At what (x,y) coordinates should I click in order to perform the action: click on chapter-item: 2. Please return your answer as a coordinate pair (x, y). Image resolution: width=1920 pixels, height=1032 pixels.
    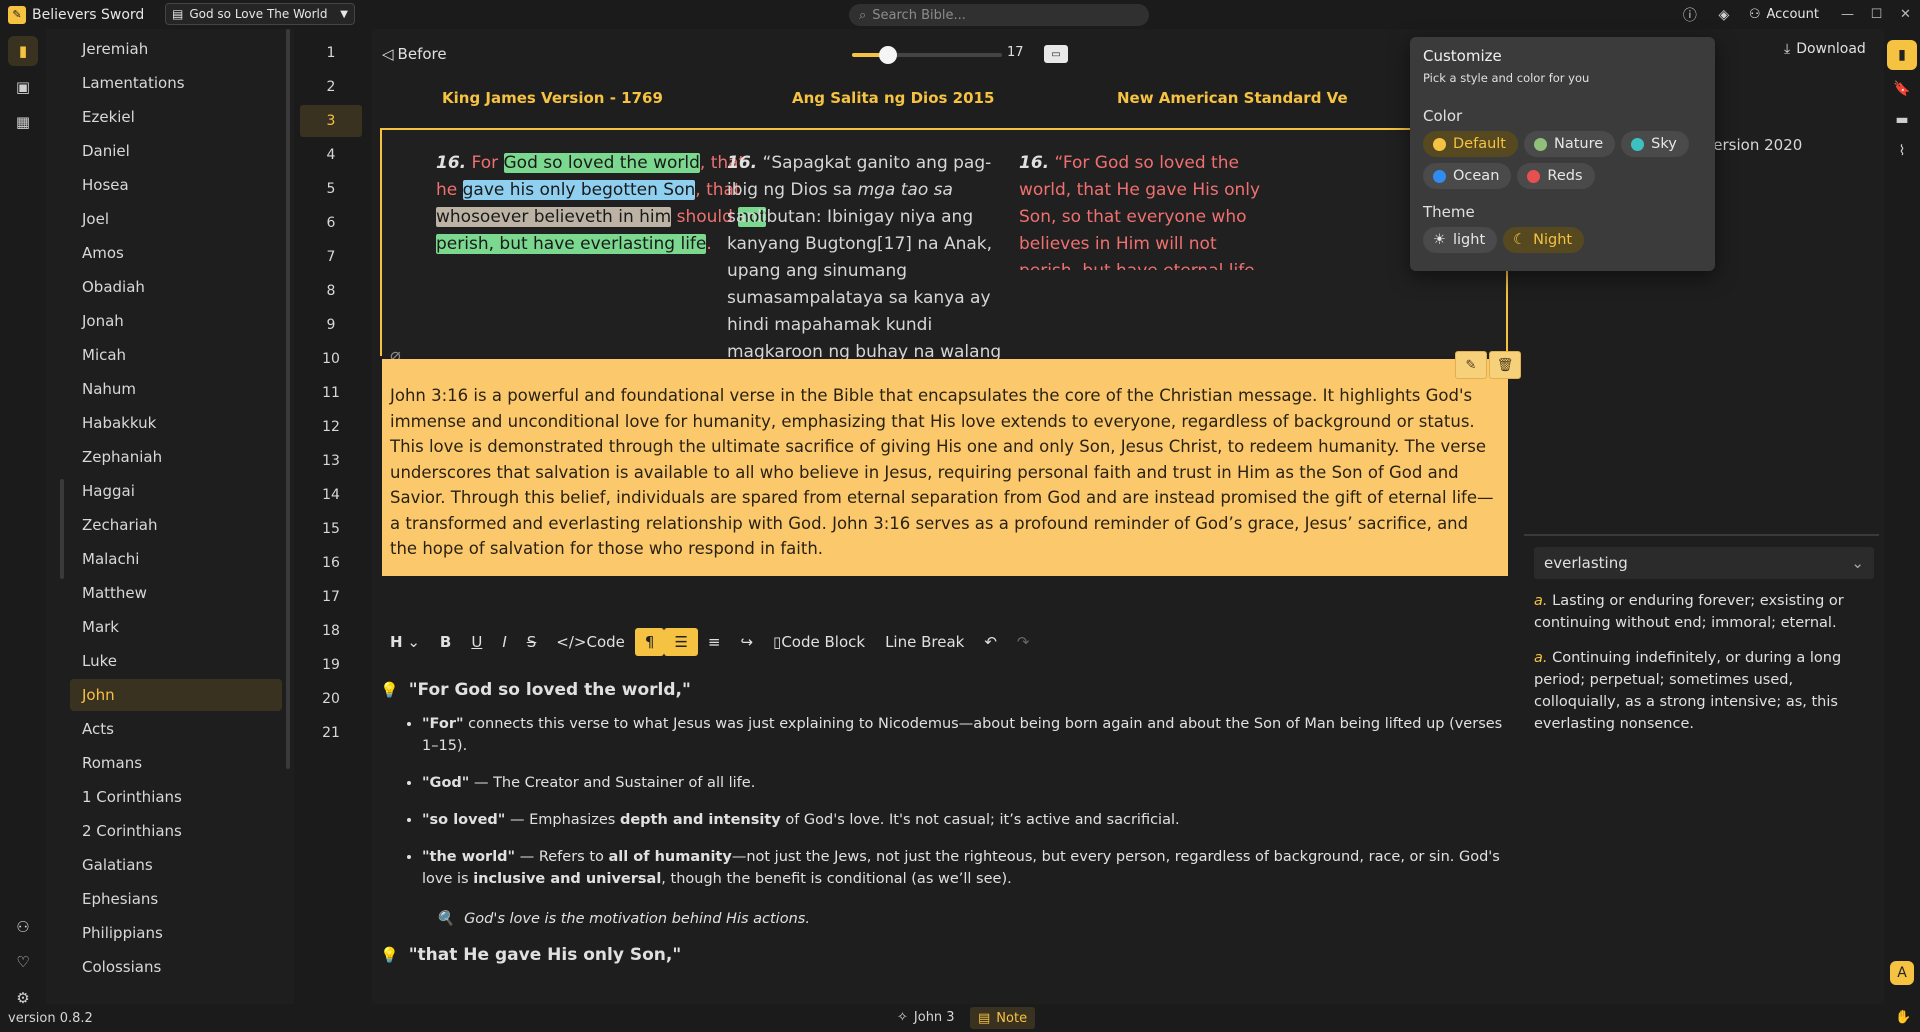
    Looking at the image, I should click on (331, 87).